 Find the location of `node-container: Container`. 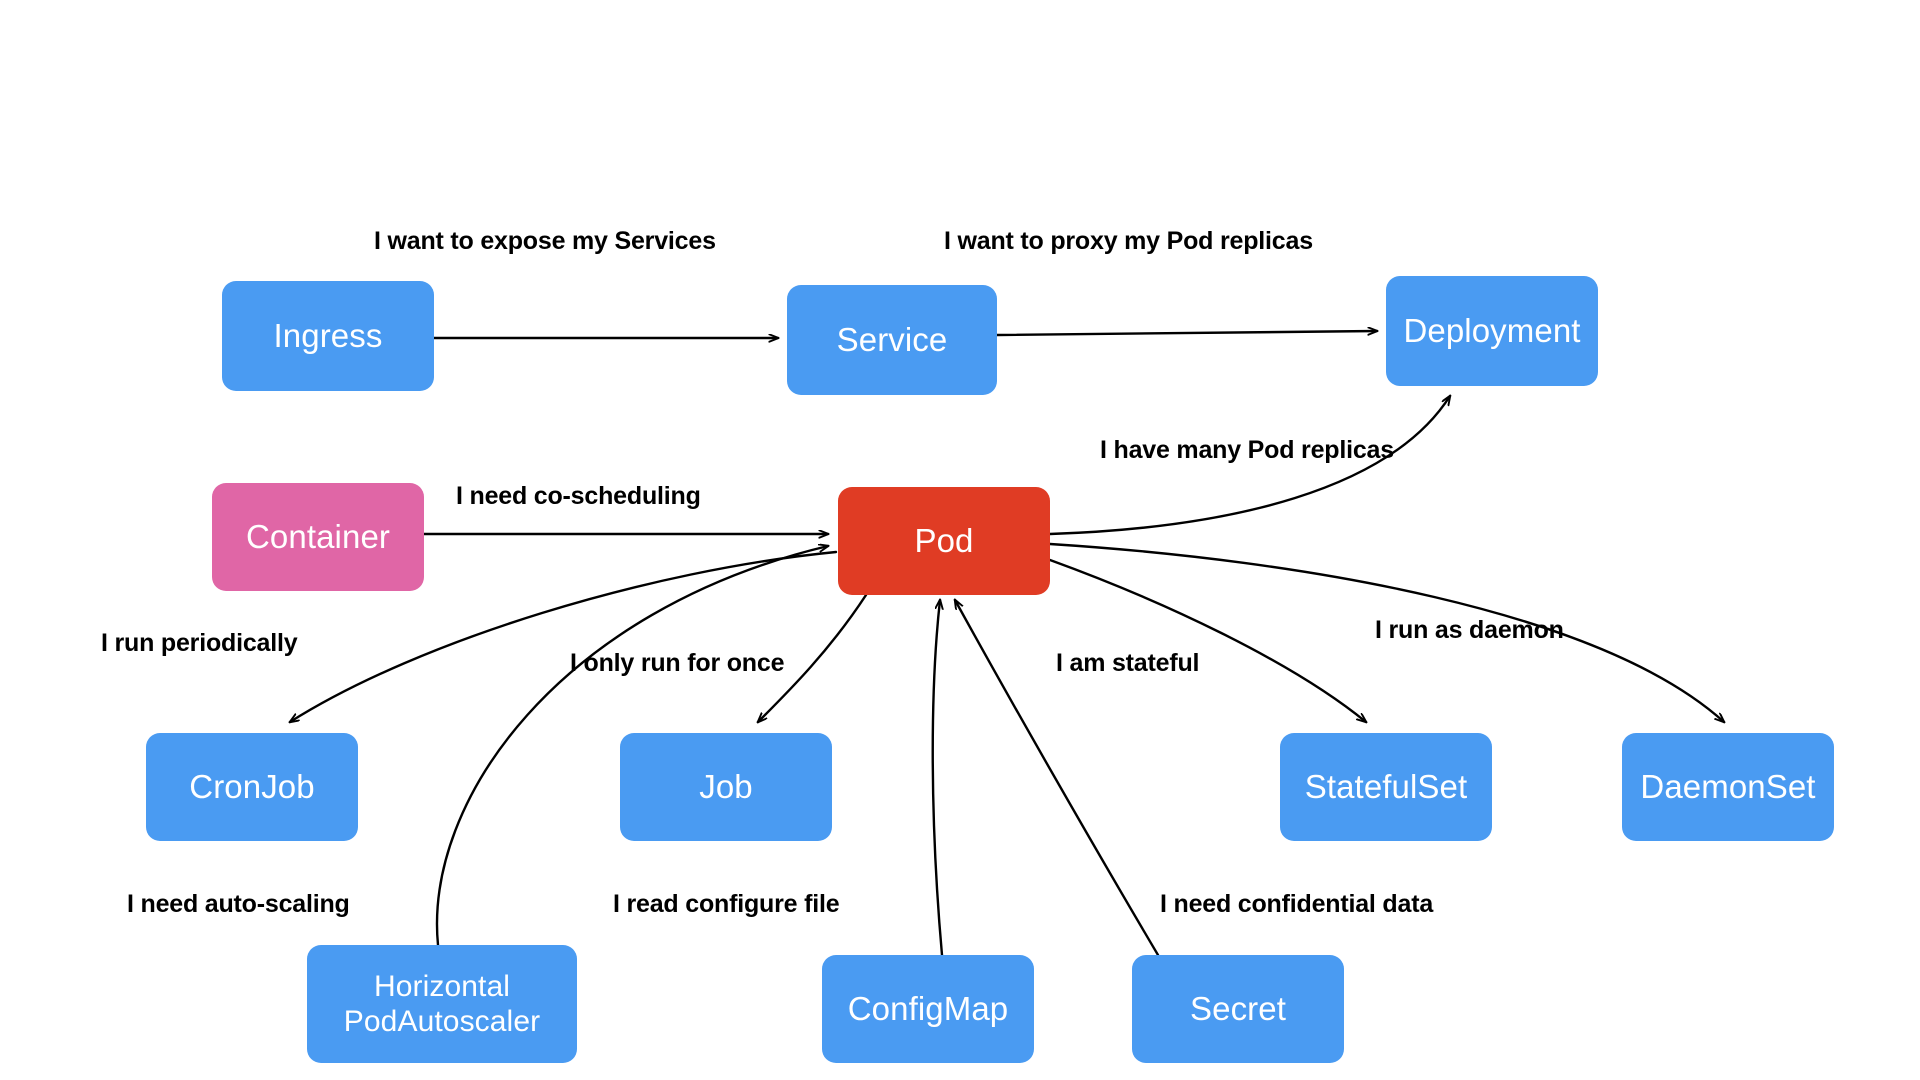

node-container: Container is located at coordinates (318, 537).